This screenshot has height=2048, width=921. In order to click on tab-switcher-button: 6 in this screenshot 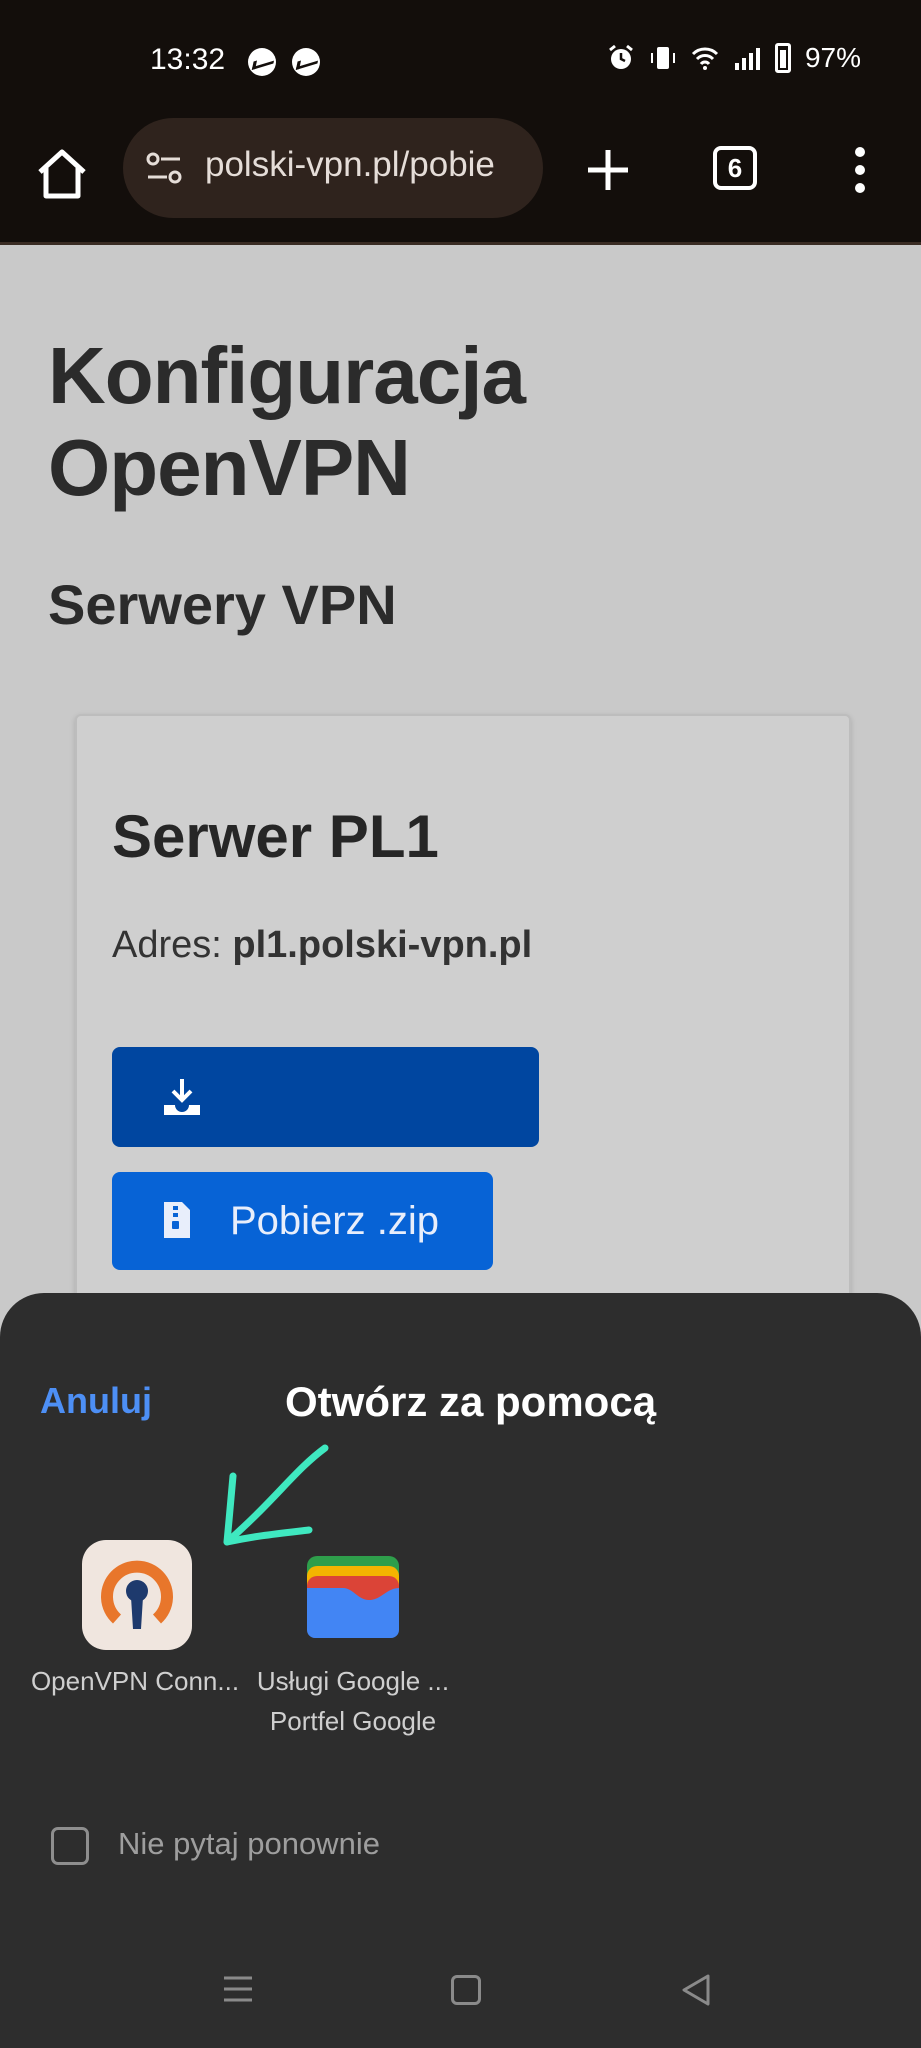, I will do `click(735, 168)`.